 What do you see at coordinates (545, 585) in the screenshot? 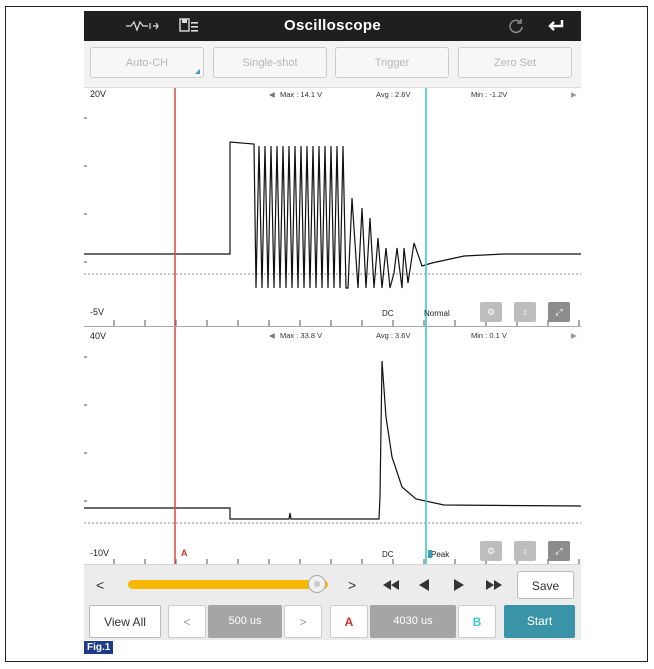
I see `save-button: Save` at bounding box center [545, 585].